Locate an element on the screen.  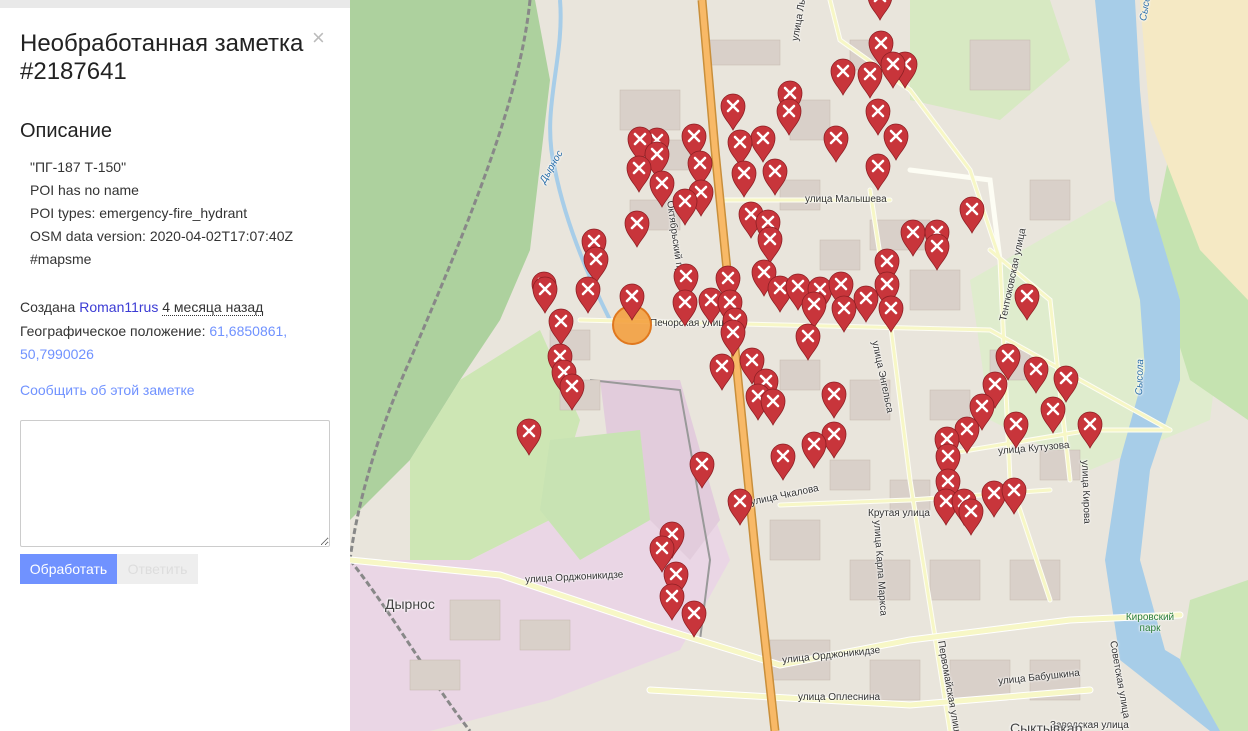
created-prefix: Создана is located at coordinates (48, 307).